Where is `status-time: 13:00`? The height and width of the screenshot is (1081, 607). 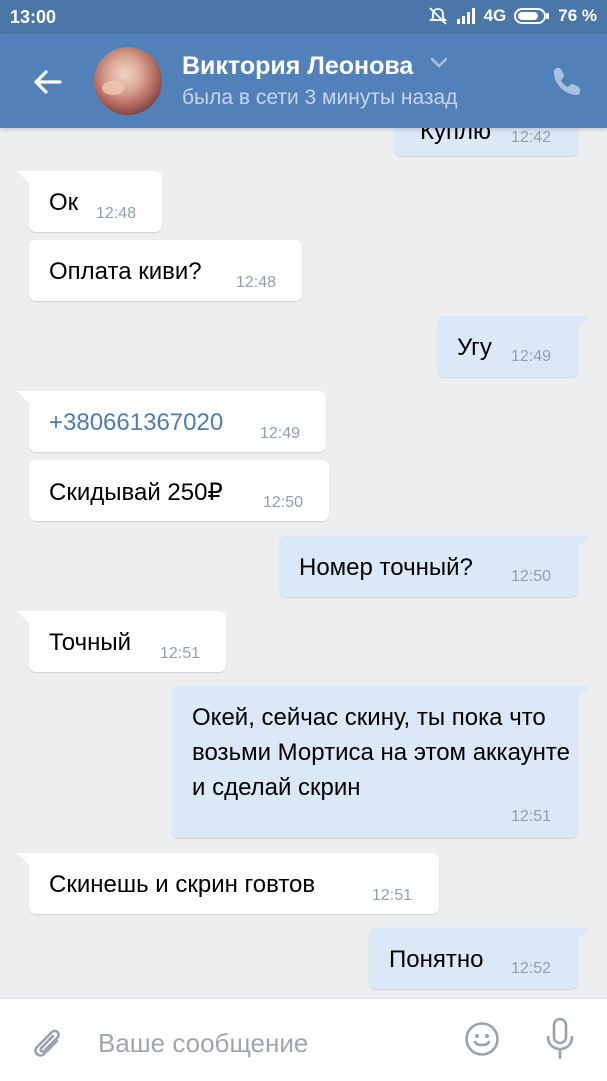 status-time: 13:00 is located at coordinates (33, 17).